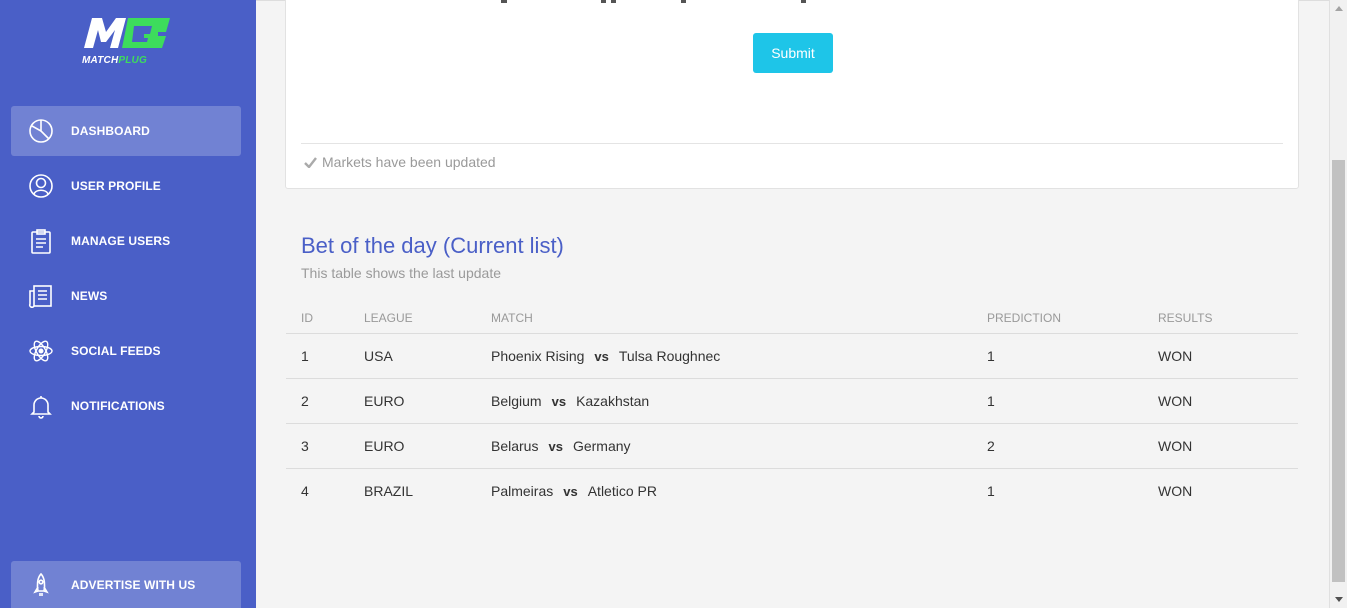 The height and width of the screenshot is (608, 1347). What do you see at coordinates (317, 318) in the screenshot?
I see `col-header-id: ID` at bounding box center [317, 318].